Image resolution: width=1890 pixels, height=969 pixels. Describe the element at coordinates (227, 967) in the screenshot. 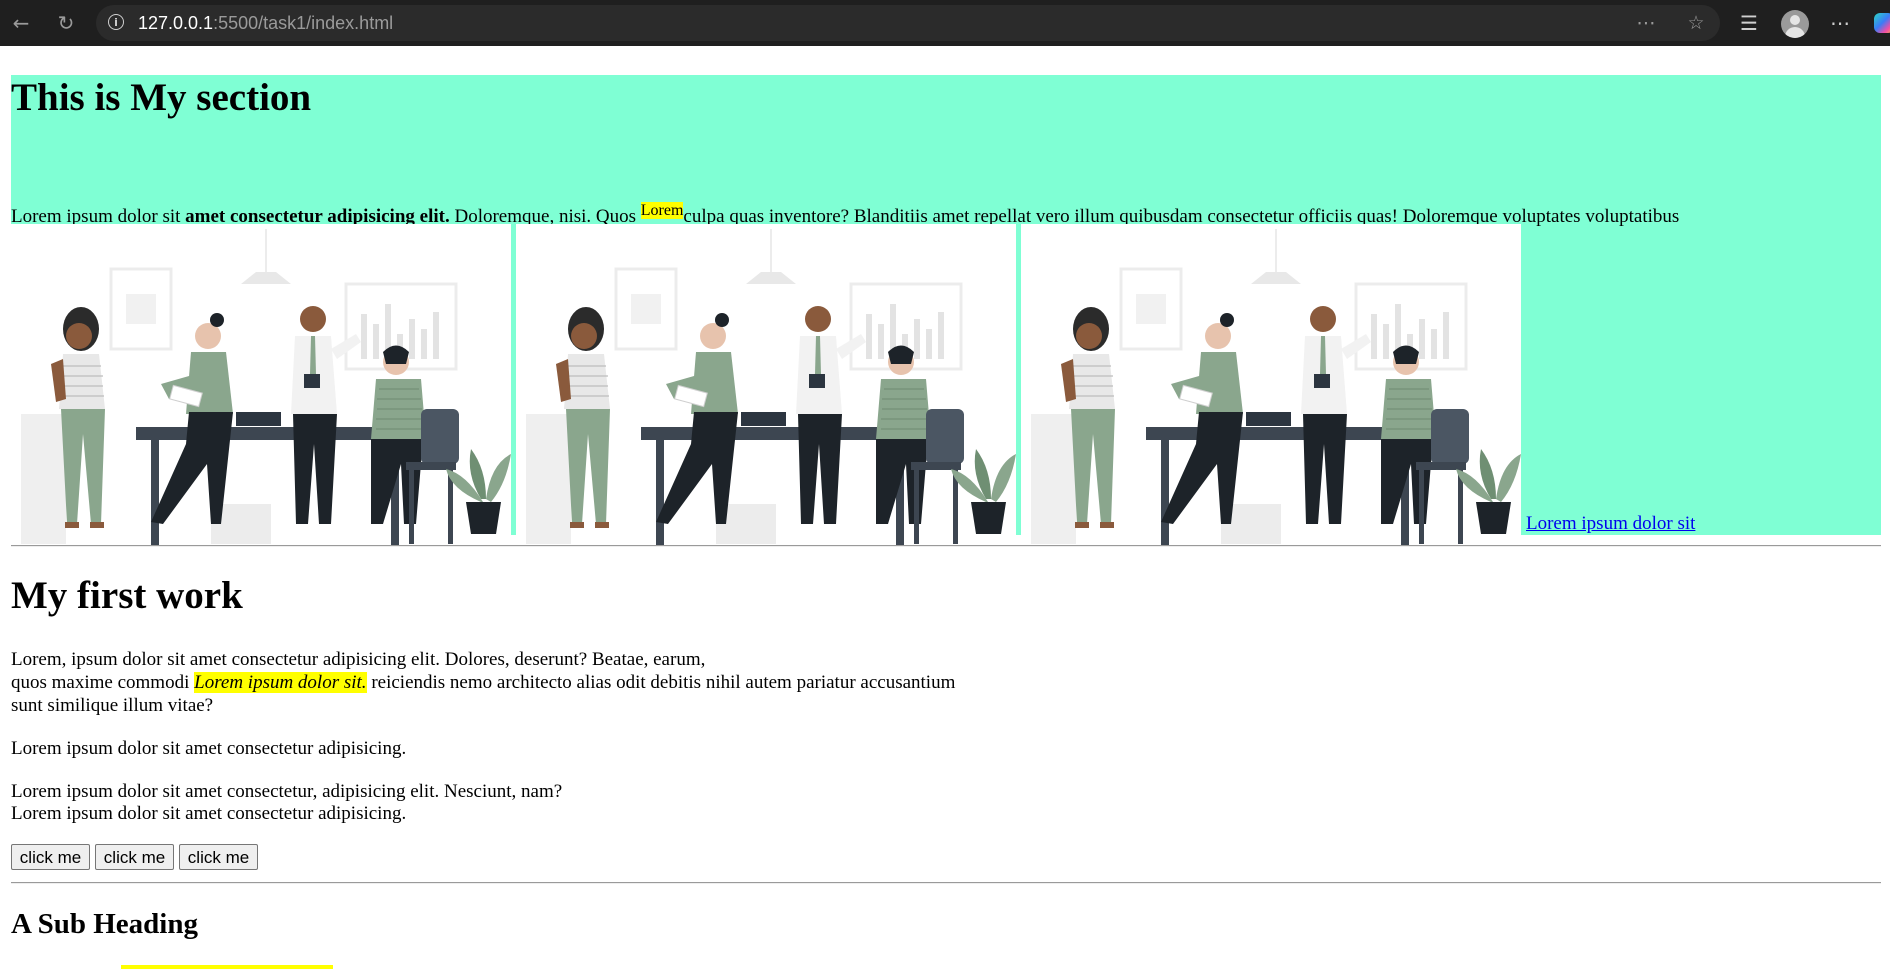

I see `highlight-strip` at that location.